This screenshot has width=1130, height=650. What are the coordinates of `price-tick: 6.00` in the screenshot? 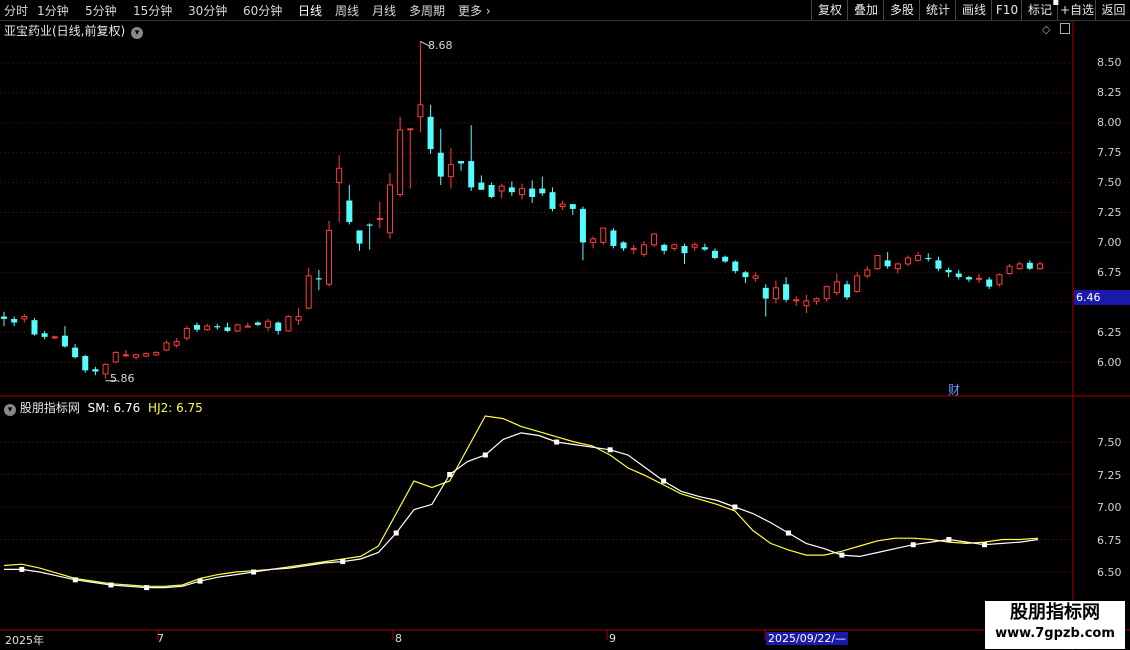 It's located at (1109, 362).